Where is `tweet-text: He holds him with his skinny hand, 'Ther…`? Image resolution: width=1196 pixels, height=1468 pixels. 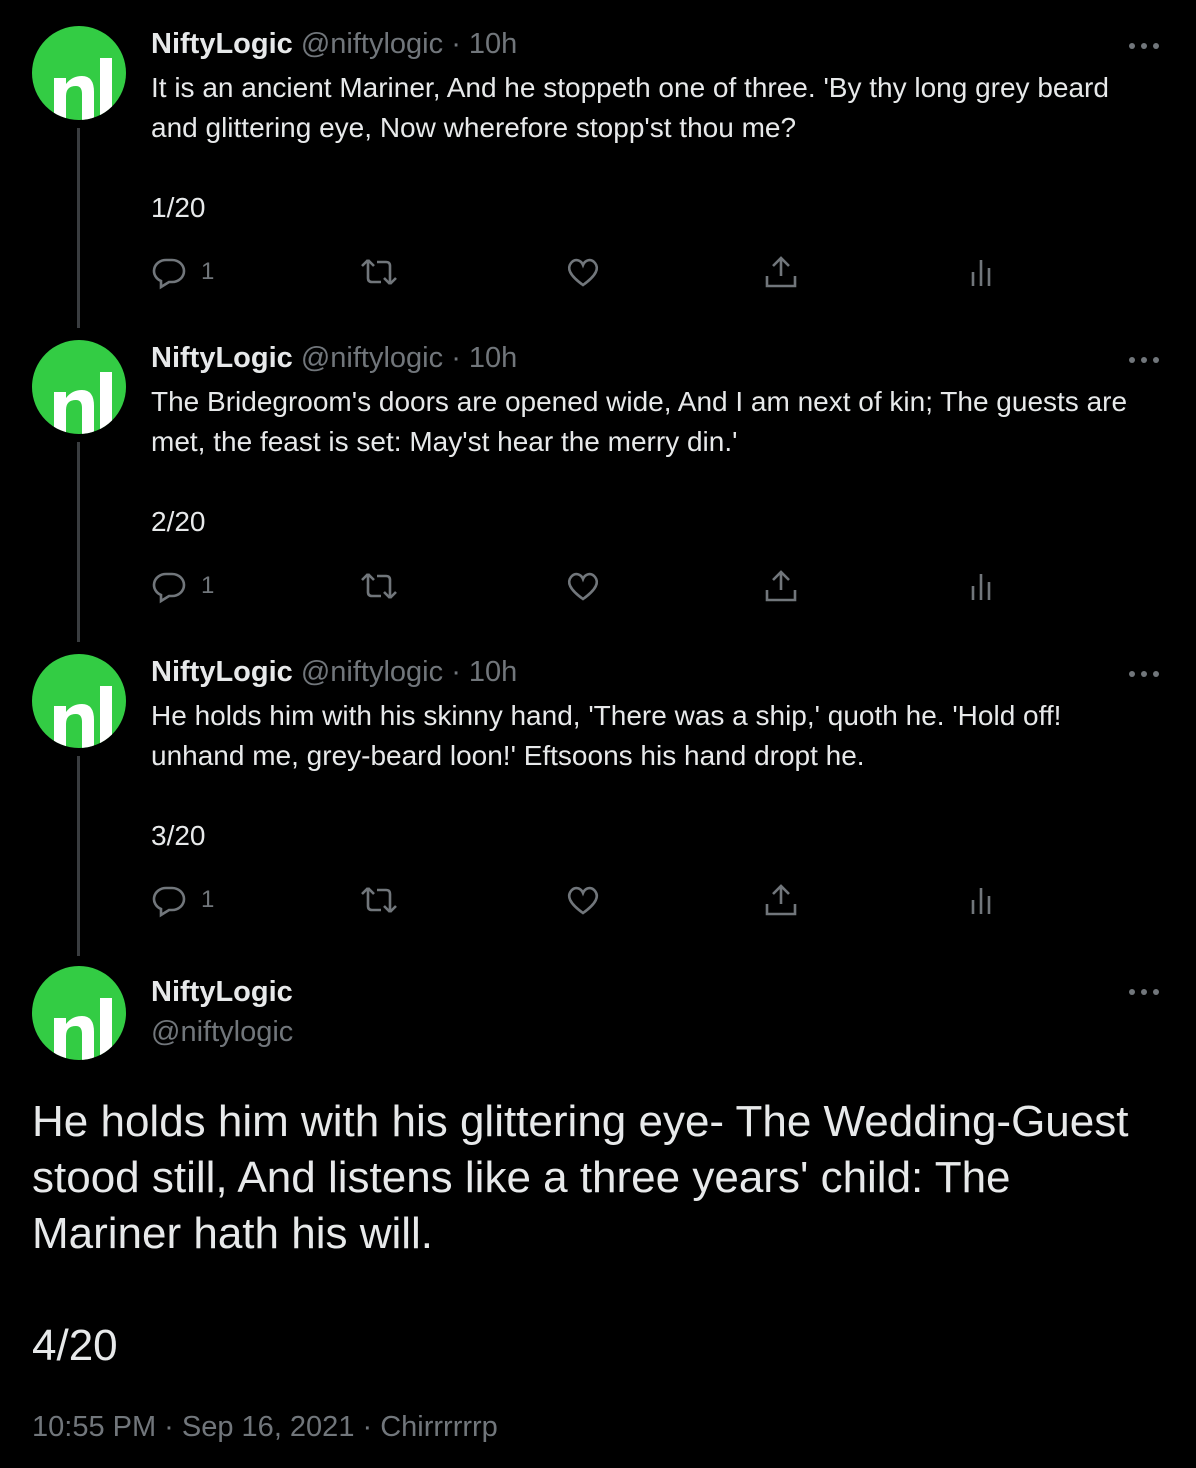
tweet-text: He holds him with his skinny hand, 'Ther… is located at coordinates (651, 736).